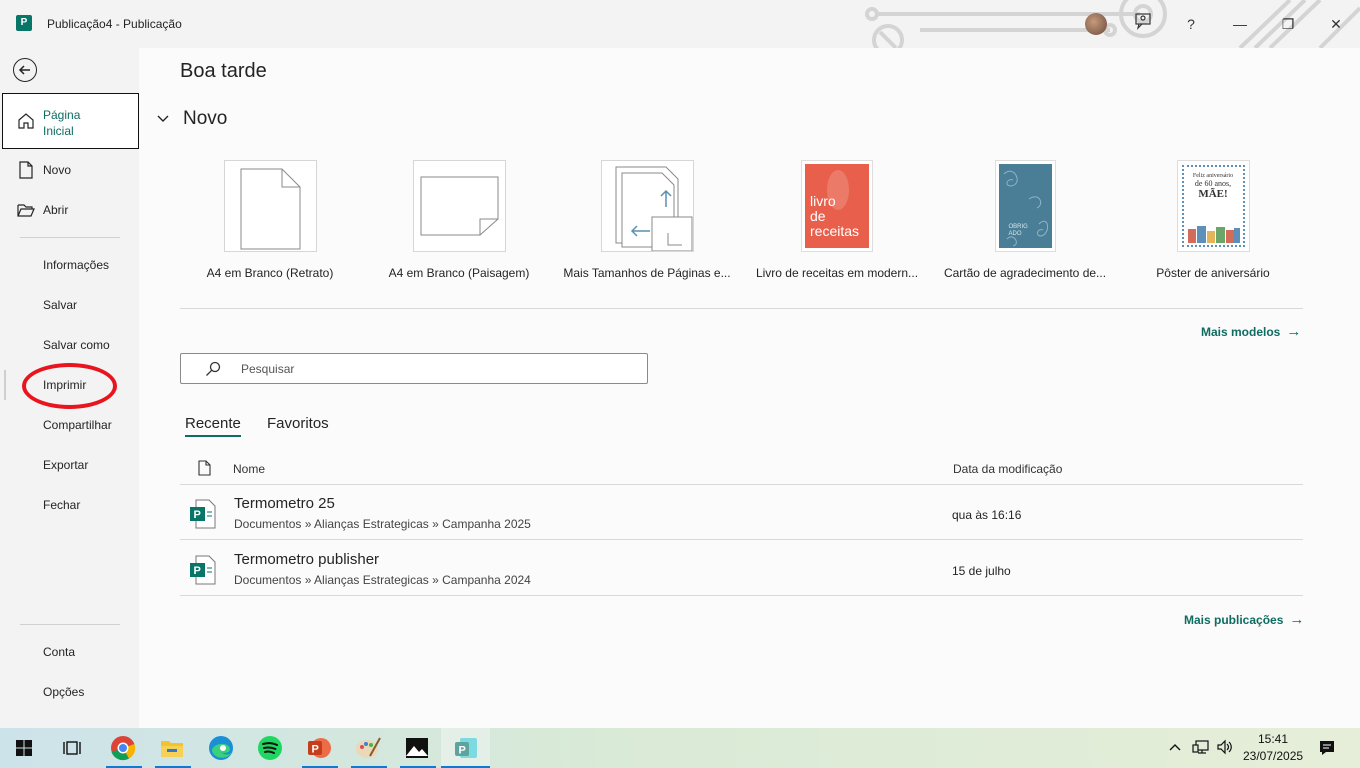  What do you see at coordinates (76, 345) in the screenshot?
I see `nav-save-as-label: Salvar como` at bounding box center [76, 345].